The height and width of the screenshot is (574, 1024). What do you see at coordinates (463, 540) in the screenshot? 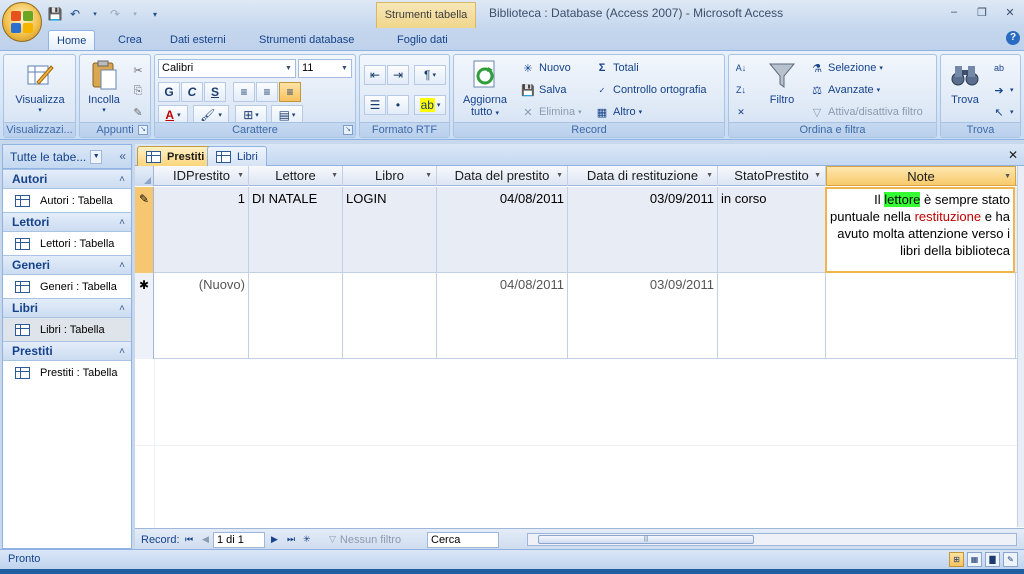
I see `search-input: Cerca` at bounding box center [463, 540].